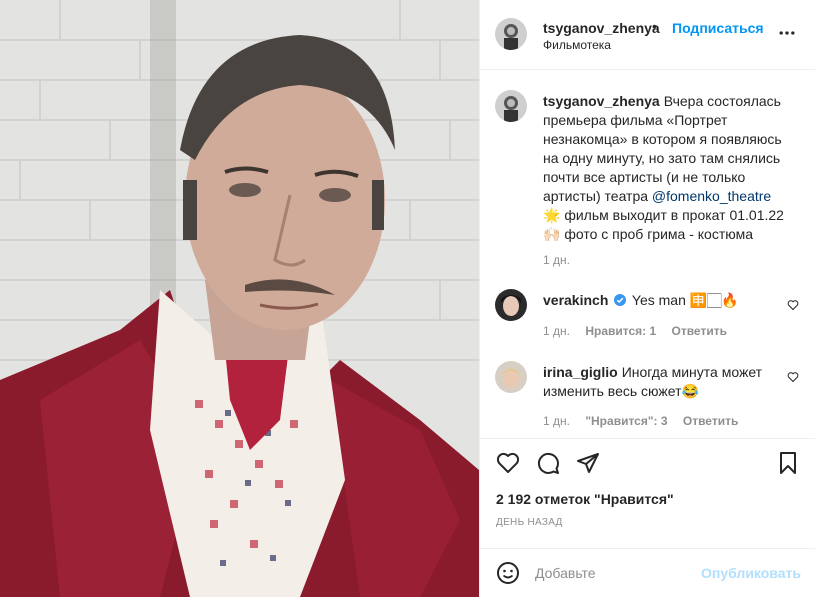 This screenshot has height=597, width=815. I want to click on comment: verakinch Yes man 🈸🏻🔥, so click(658, 300).